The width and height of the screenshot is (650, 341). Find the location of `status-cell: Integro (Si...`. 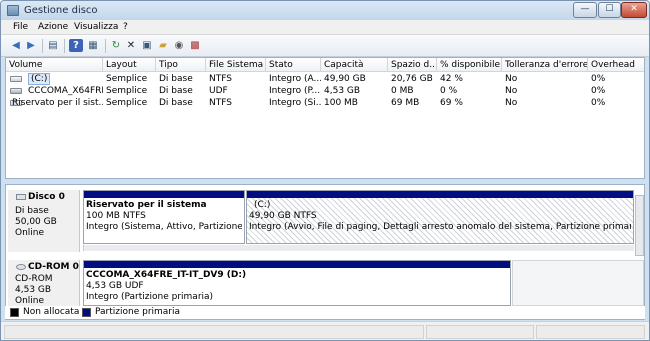

status-cell: Integro (Si... is located at coordinates (295, 103).